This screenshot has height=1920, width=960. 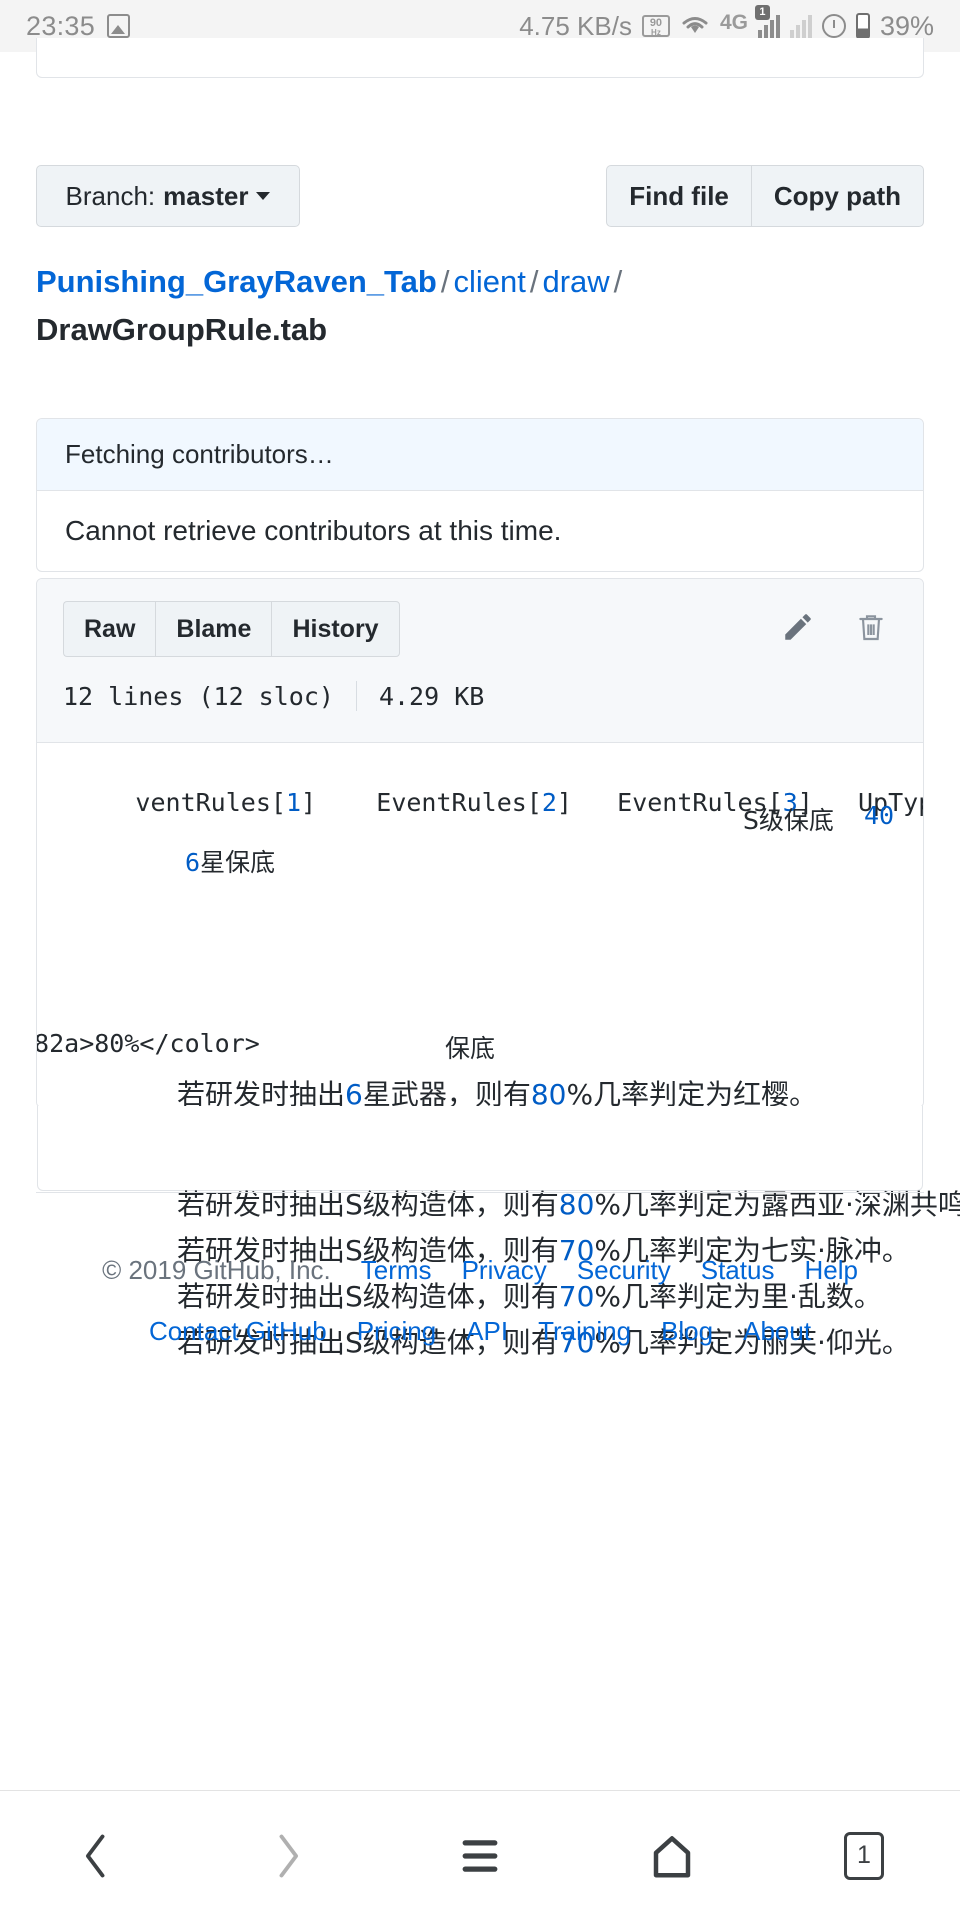 I want to click on footer-link-status: Status, so click(x=738, y=1270).